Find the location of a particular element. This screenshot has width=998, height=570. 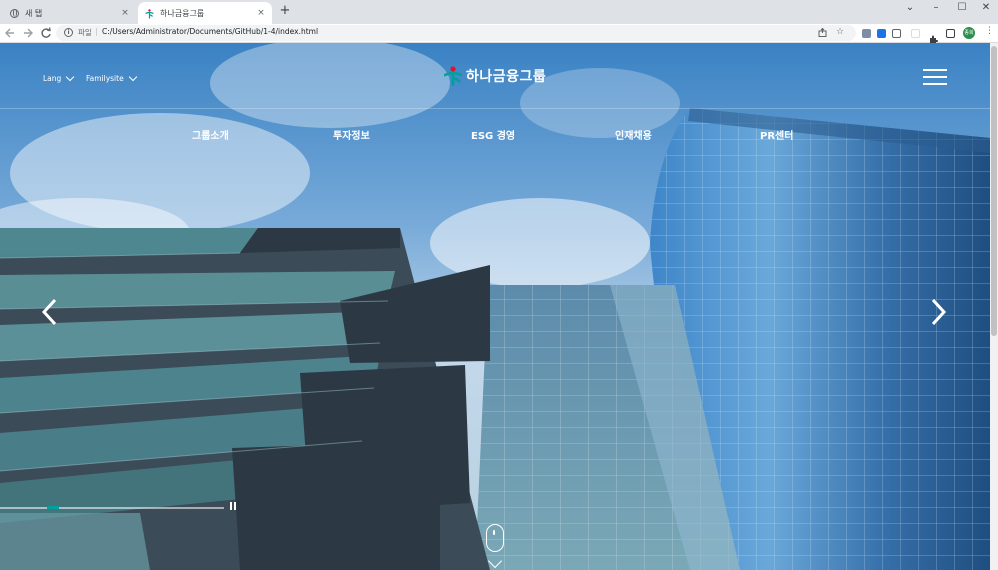

browser-tab-strip: 새 탭 × 하나금융그룹 × + ⌄ – ☐ ✕ is located at coordinates (499, 12).